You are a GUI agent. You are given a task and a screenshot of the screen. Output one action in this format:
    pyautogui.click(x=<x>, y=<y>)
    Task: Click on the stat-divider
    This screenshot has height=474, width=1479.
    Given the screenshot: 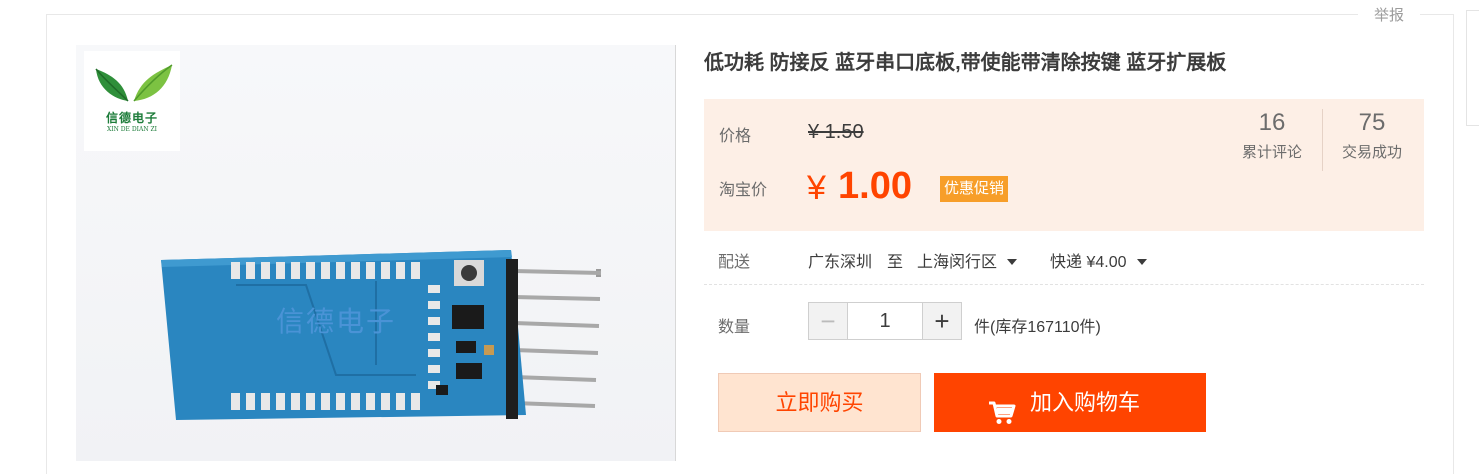 What is the action you would take?
    pyautogui.click(x=1322, y=140)
    